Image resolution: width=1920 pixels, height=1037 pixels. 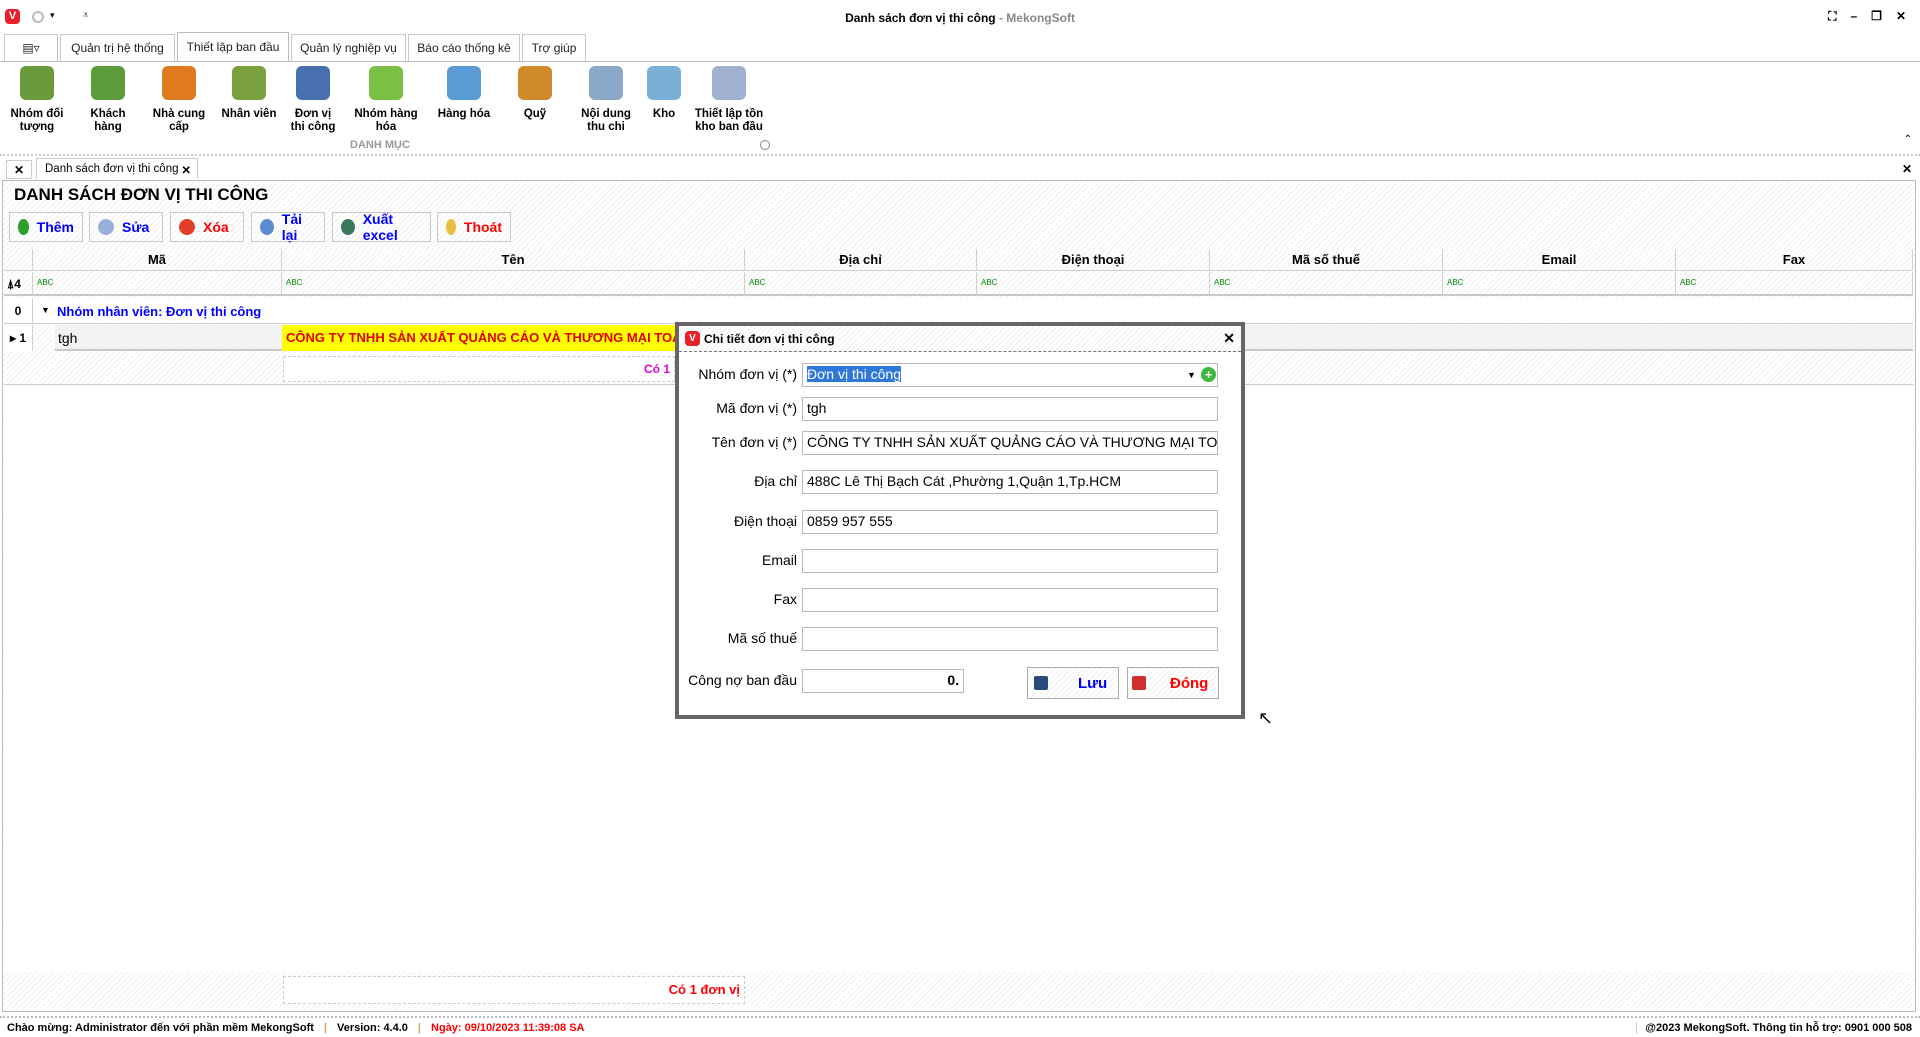 I want to click on ribbon-item: Nhà cung cấp, so click(x=179, y=100).